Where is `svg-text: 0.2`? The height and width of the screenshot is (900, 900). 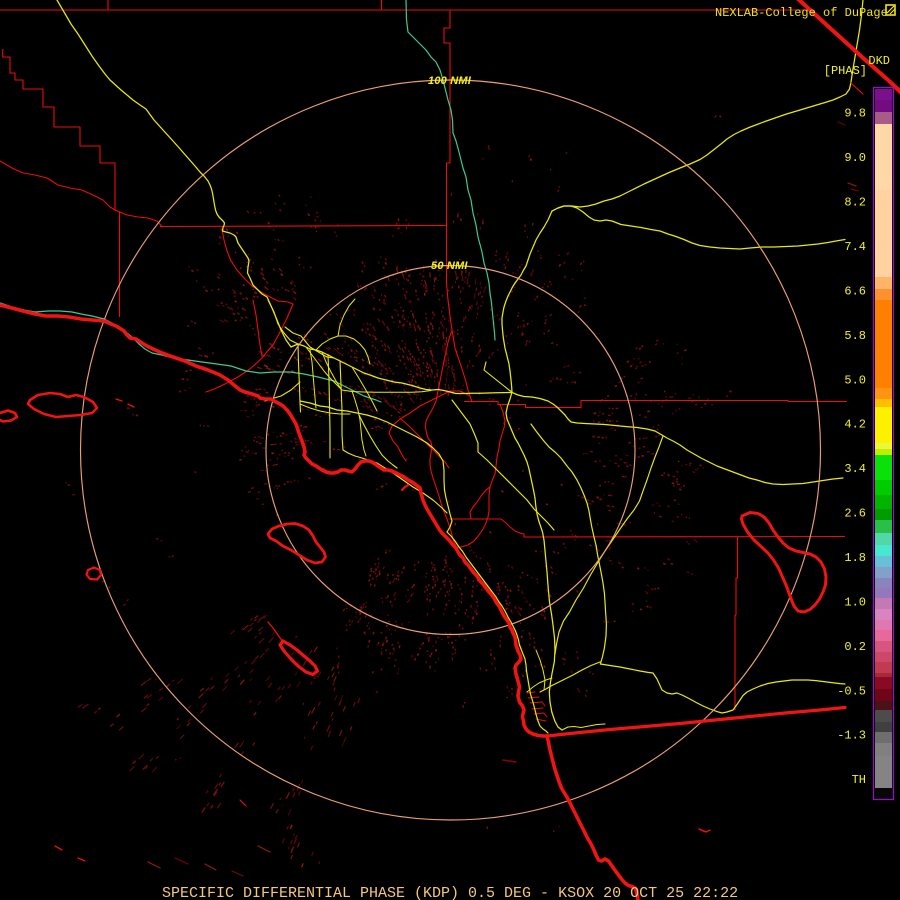 svg-text: 0.2 is located at coordinates (855, 647).